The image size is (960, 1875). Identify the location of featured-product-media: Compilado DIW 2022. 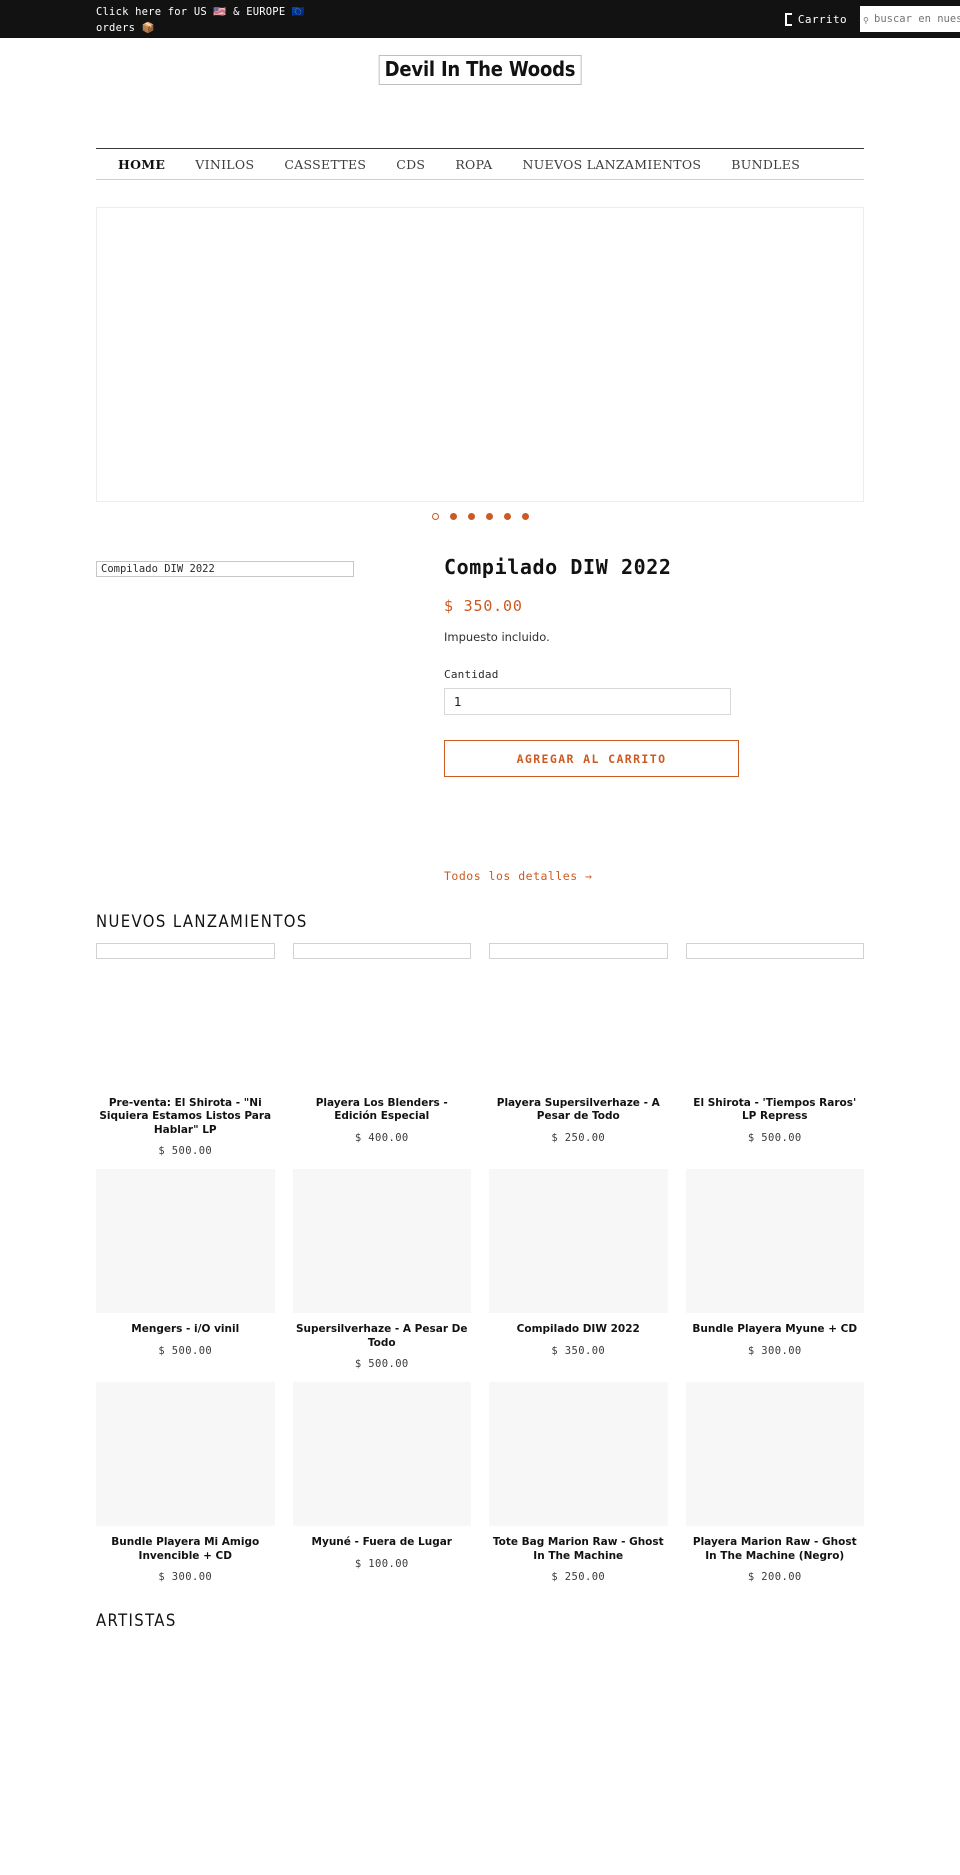
(251, 568).